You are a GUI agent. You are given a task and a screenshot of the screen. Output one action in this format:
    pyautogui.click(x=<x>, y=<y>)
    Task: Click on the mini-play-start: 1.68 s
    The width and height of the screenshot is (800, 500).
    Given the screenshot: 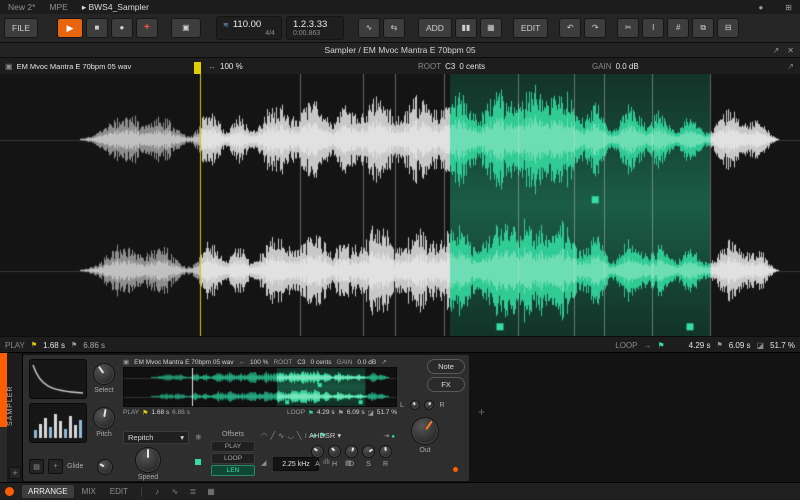 What is the action you would take?
    pyautogui.click(x=160, y=412)
    